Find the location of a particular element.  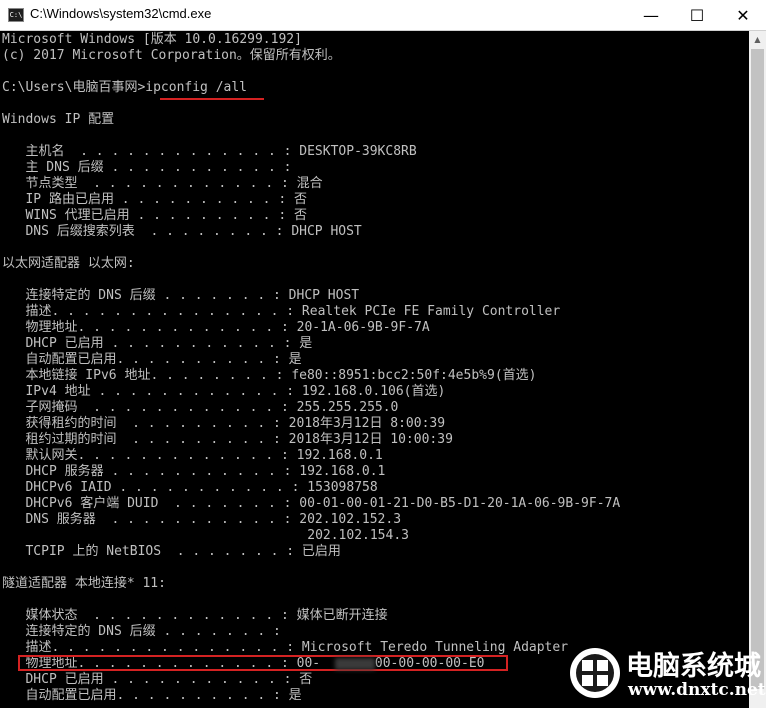

console-line: (c) 2017 Microsoft Corporation。保留所有权利。 is located at coordinates (171, 55).